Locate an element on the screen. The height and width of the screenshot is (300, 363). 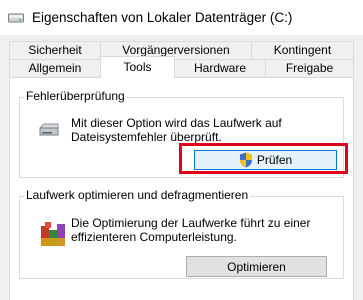
check-button: Prüfen is located at coordinates (265, 160).